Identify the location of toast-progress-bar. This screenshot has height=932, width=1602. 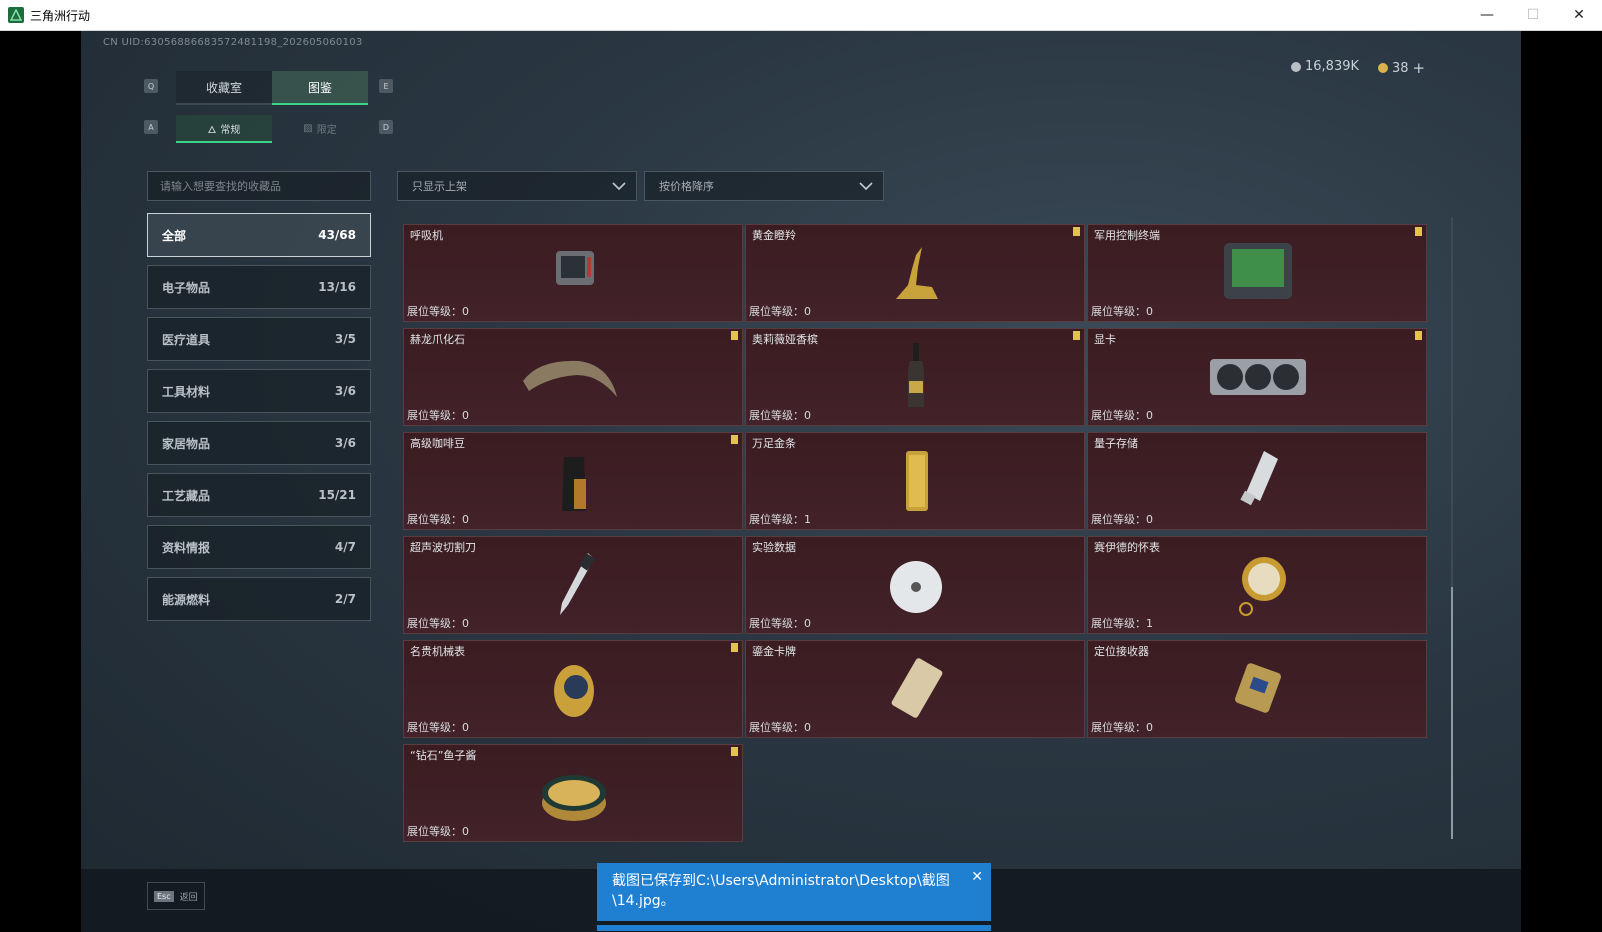
(794, 928).